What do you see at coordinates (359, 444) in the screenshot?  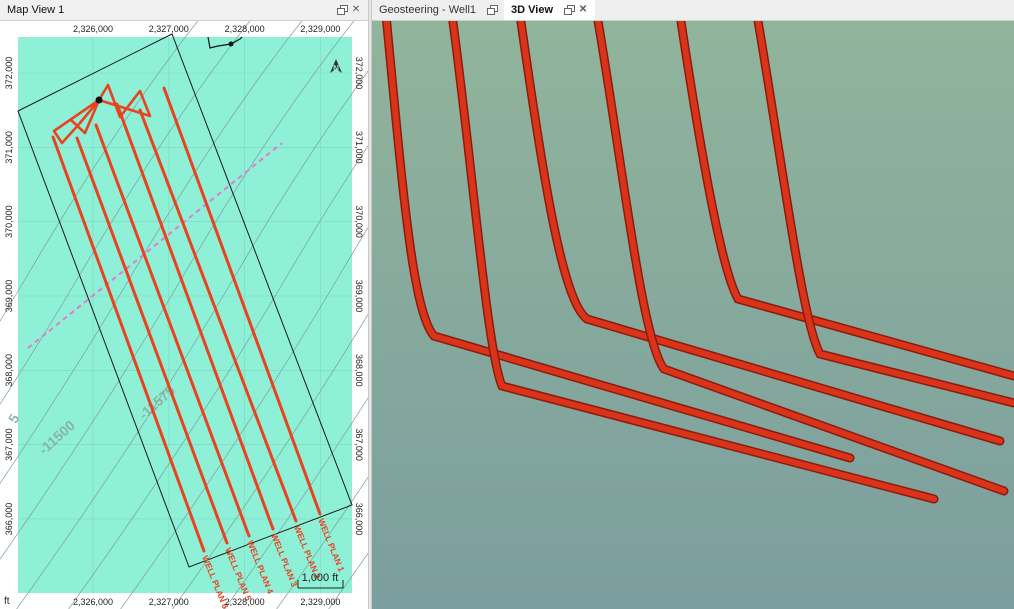 I see `y-tick-label-right: 367,000` at bounding box center [359, 444].